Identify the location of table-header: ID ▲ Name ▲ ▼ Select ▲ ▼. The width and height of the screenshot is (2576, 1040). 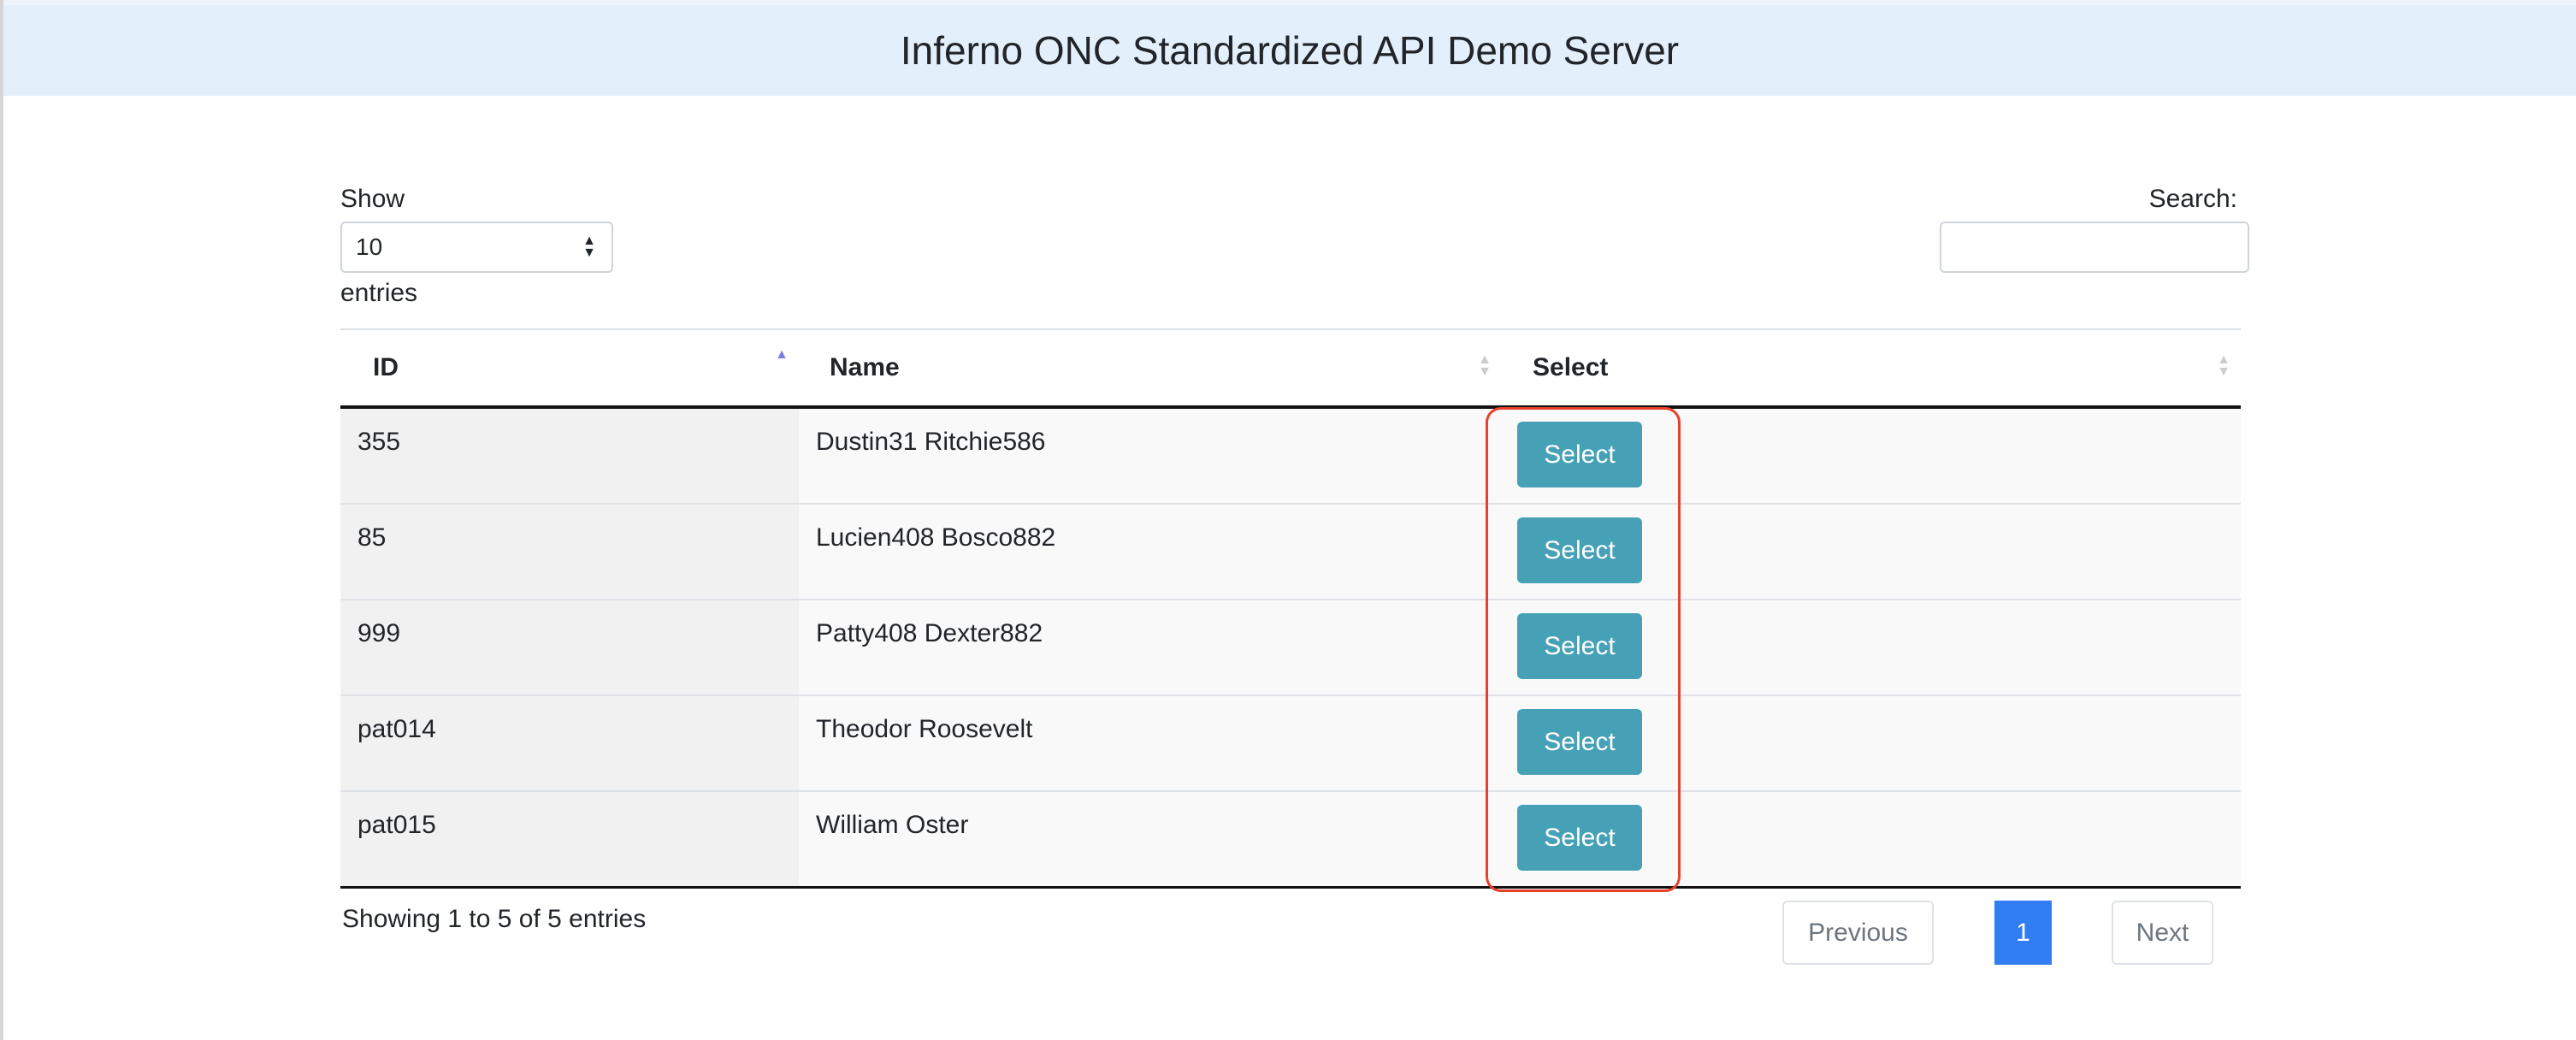
(1290, 369).